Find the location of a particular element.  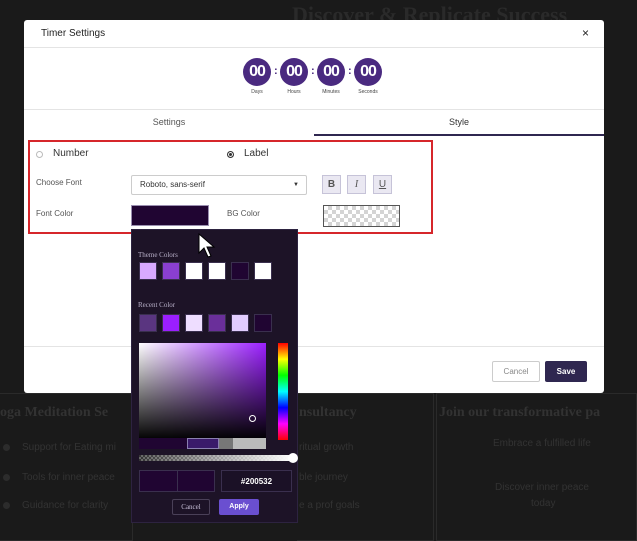

radio-label-label: Label is located at coordinates (256, 153).